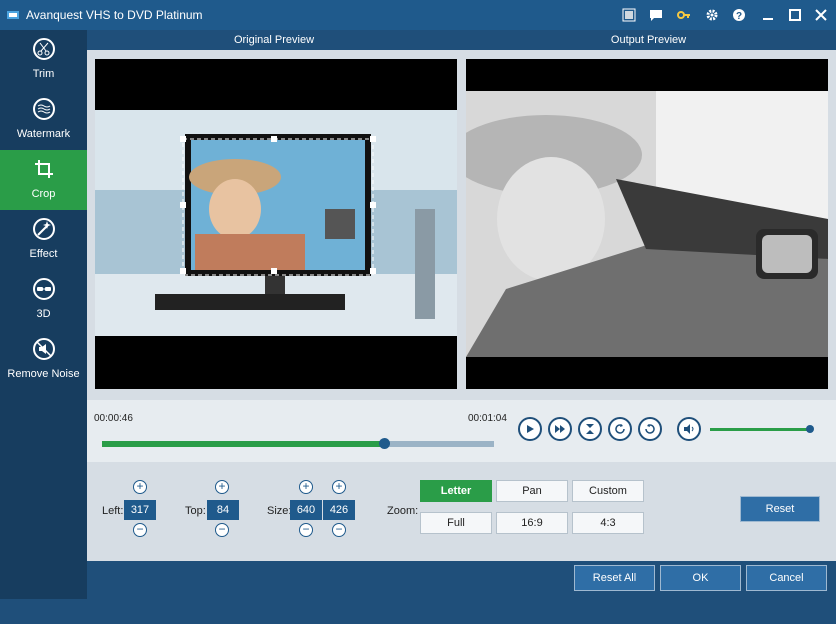 Image resolution: width=836 pixels, height=624 pixels. I want to click on zoom-custom-button: Custom, so click(608, 491).